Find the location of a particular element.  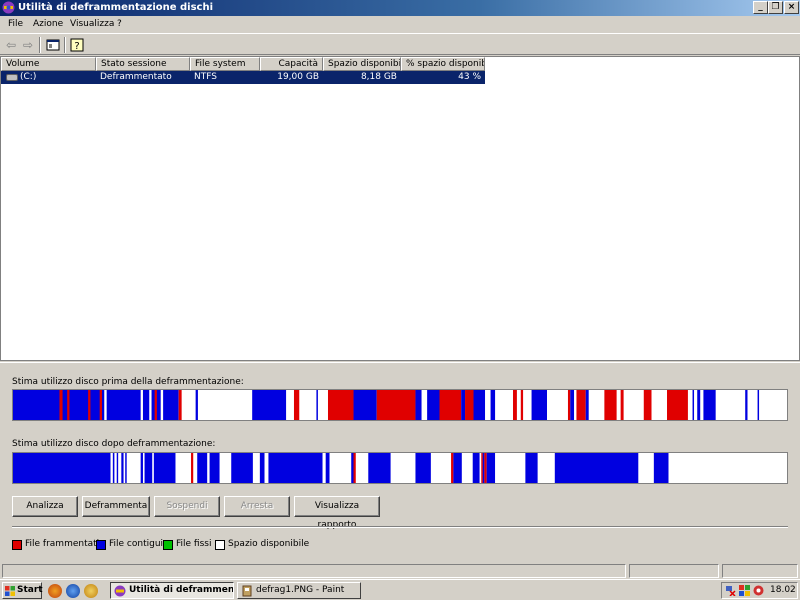

firefox-icon is located at coordinates (55, 591).